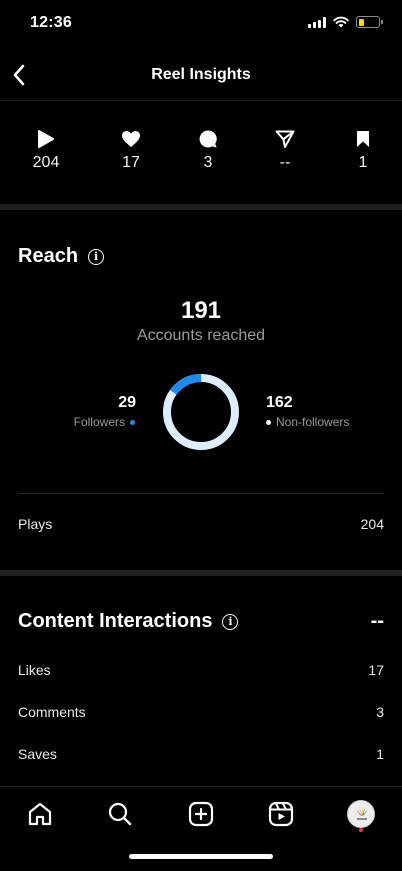  Describe the element at coordinates (363, 162) in the screenshot. I see `stat-value: 1` at that location.